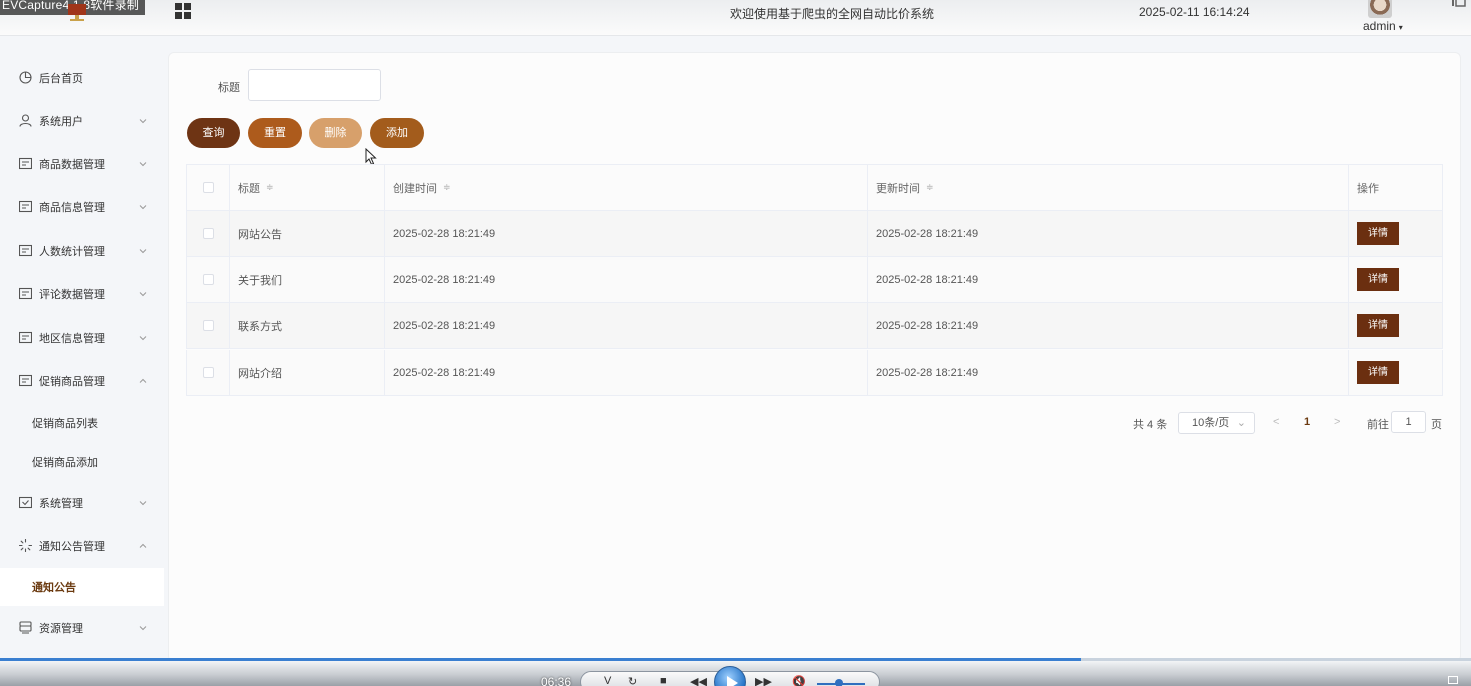 The height and width of the screenshot is (686, 1471). Describe the element at coordinates (607, 680) in the screenshot. I see `speed-icon: V` at that location.